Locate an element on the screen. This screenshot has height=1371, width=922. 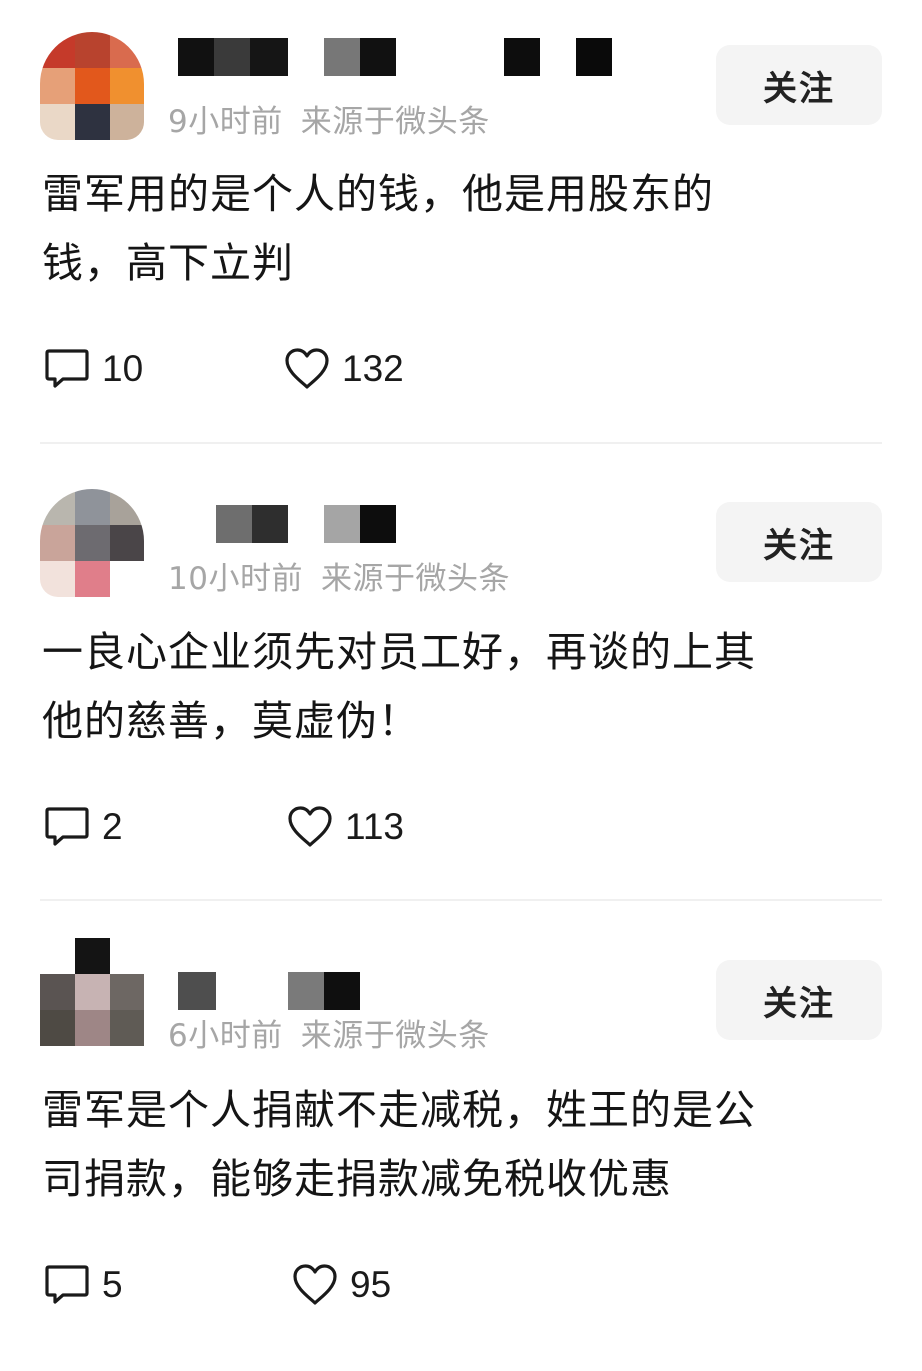
like-count: 132 is located at coordinates (373, 368).